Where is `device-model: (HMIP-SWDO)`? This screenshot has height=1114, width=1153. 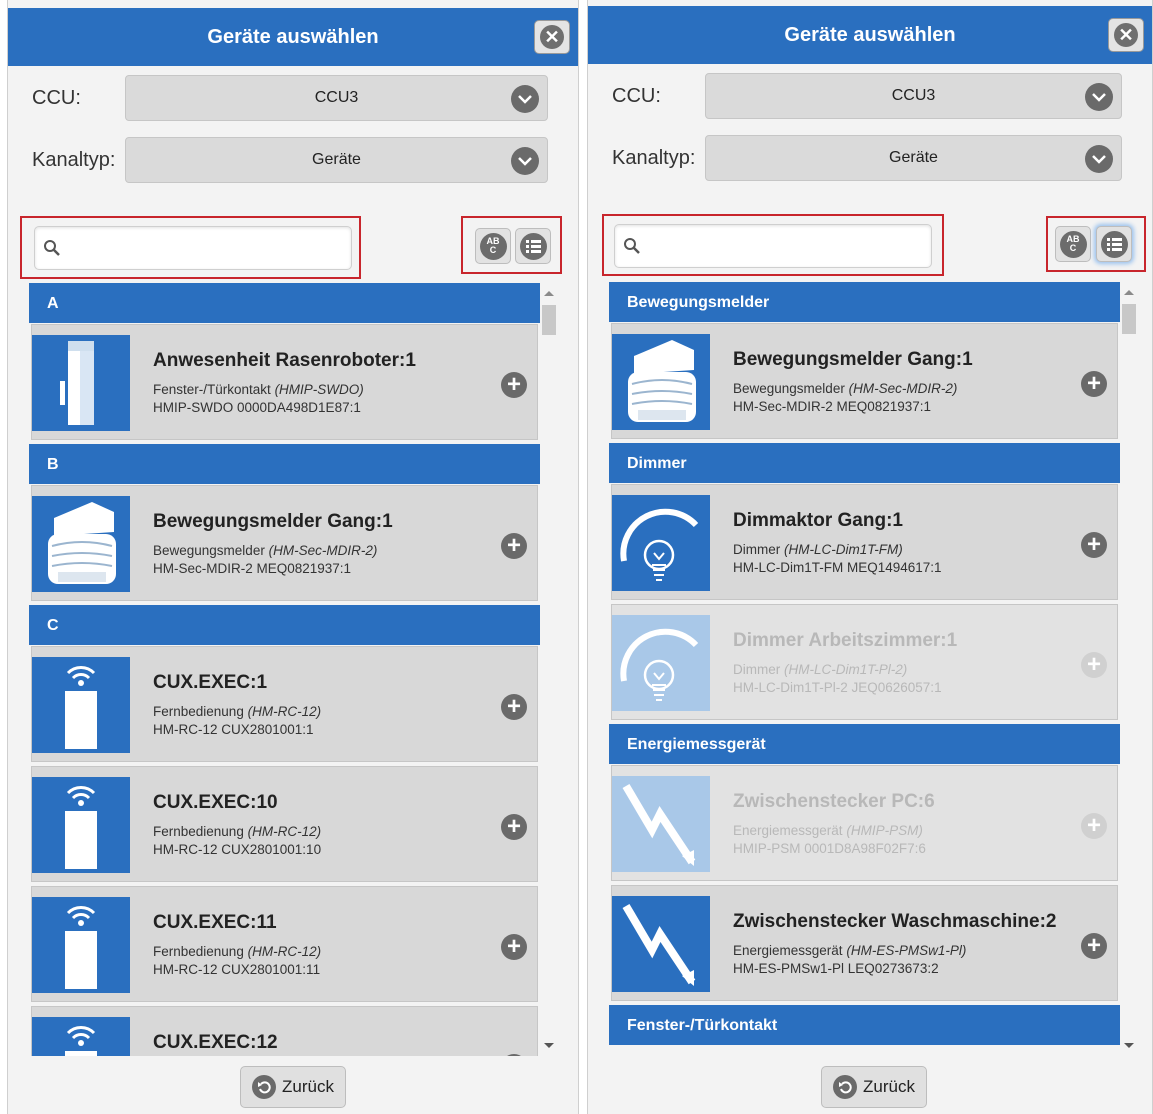 device-model: (HMIP-SWDO) is located at coordinates (319, 389).